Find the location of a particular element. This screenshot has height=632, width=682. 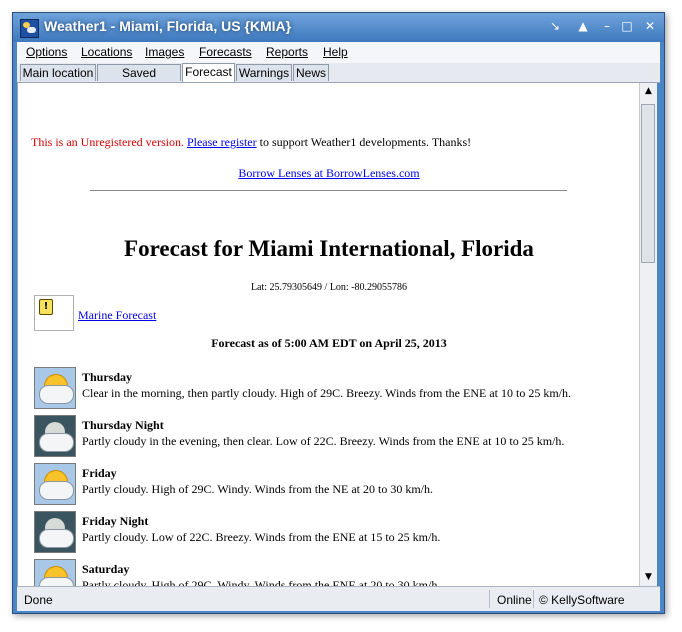

tab-main-location: Main location is located at coordinates (58, 72).